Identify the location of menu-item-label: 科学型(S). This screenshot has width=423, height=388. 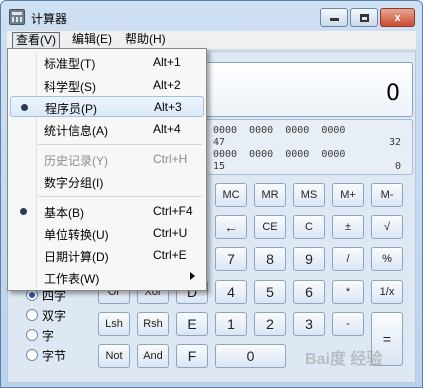
(70, 87).